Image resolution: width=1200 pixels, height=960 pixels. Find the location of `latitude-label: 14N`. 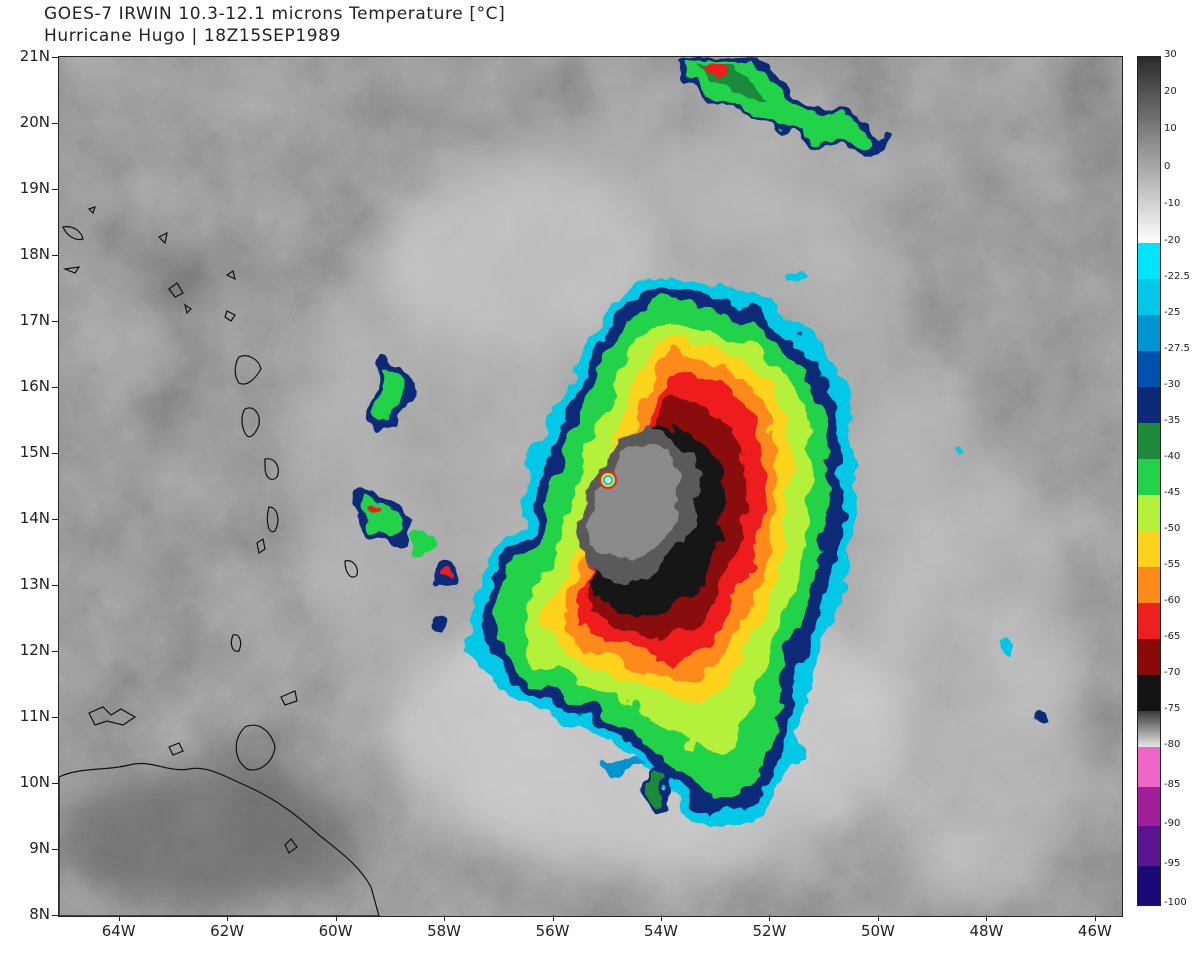

latitude-label: 14N is located at coordinates (34, 518).